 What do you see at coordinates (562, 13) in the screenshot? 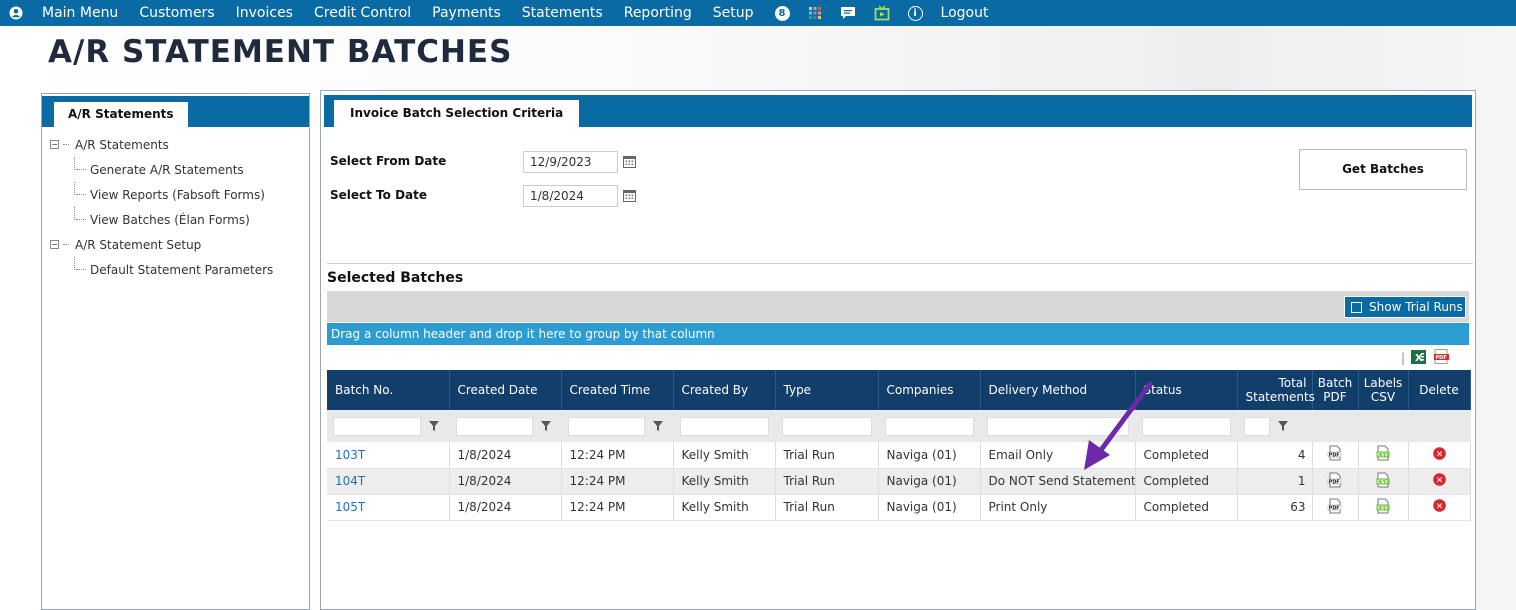
I see `nav-statements: Statements` at bounding box center [562, 13].